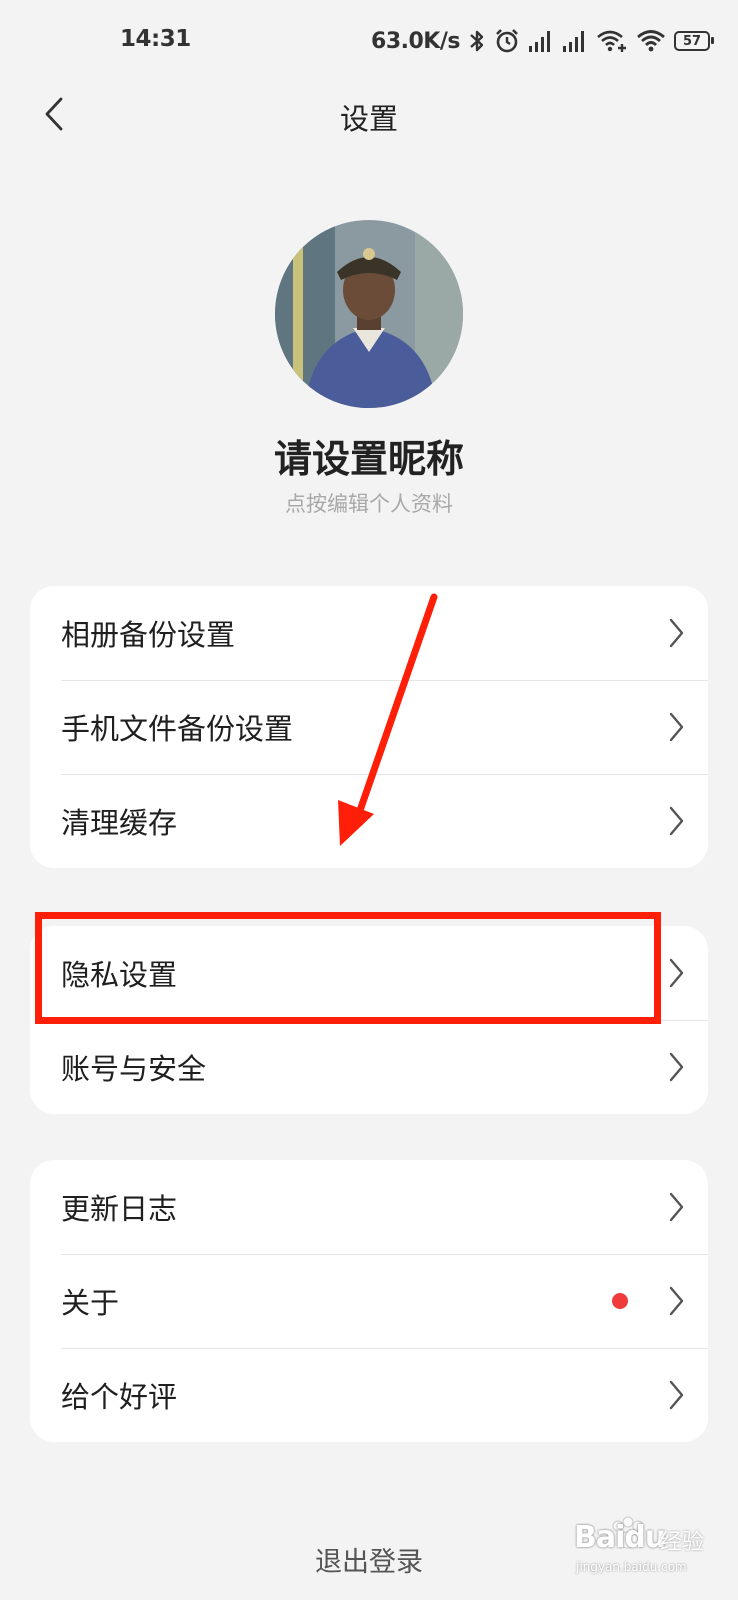  What do you see at coordinates (119, 823) in the screenshot?
I see `row-label: 清理缓存` at bounding box center [119, 823].